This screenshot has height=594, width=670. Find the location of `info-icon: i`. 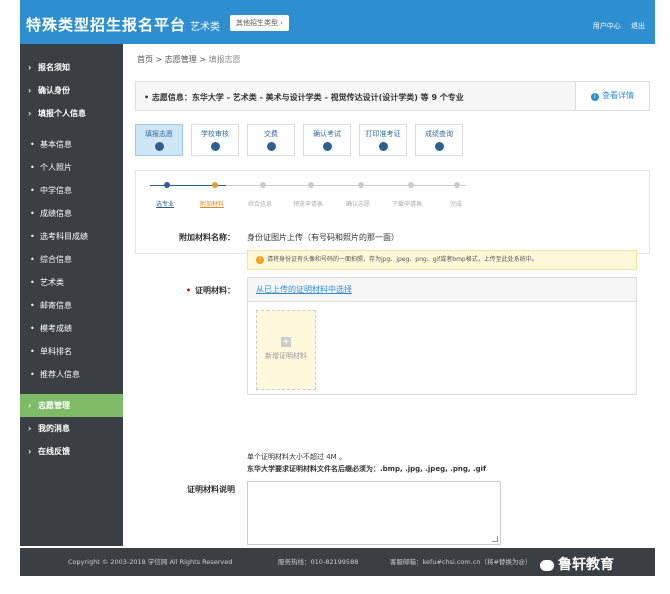

info-icon: i is located at coordinates (595, 97).